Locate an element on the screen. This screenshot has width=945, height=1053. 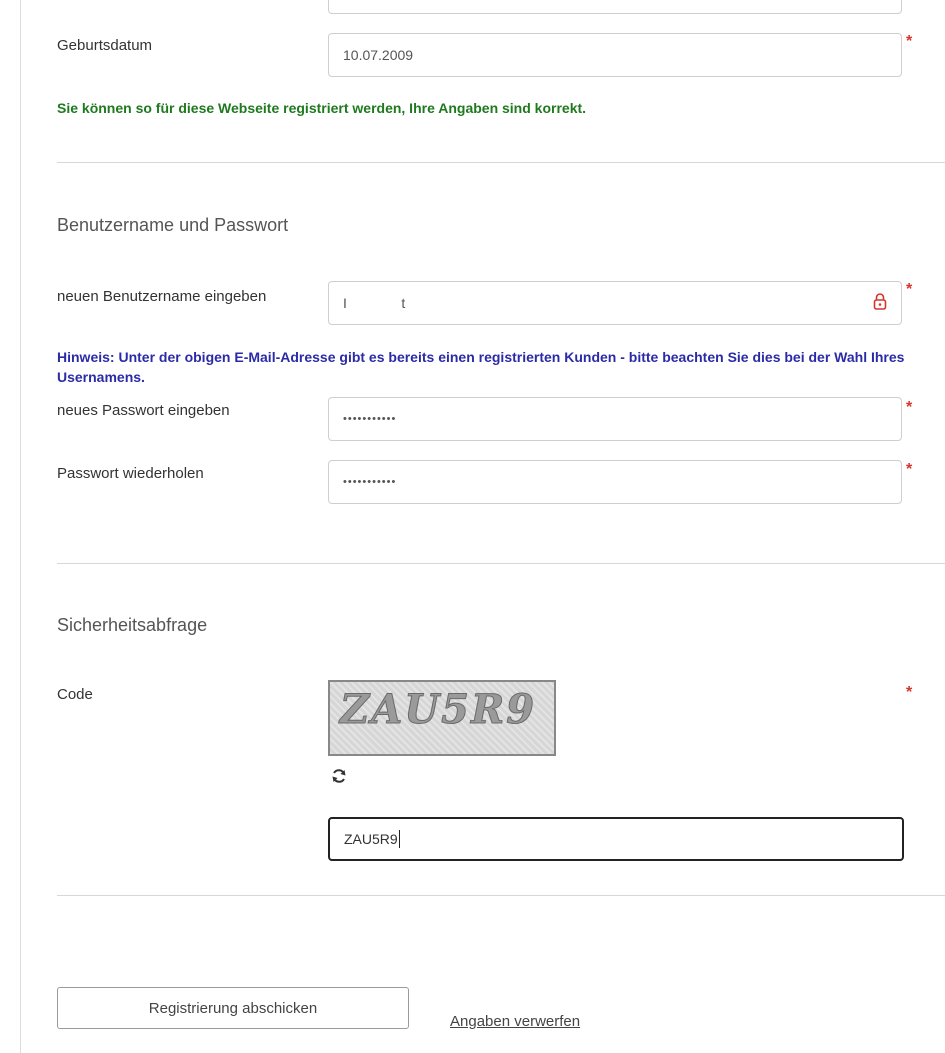
lock-icon is located at coordinates (880, 301).